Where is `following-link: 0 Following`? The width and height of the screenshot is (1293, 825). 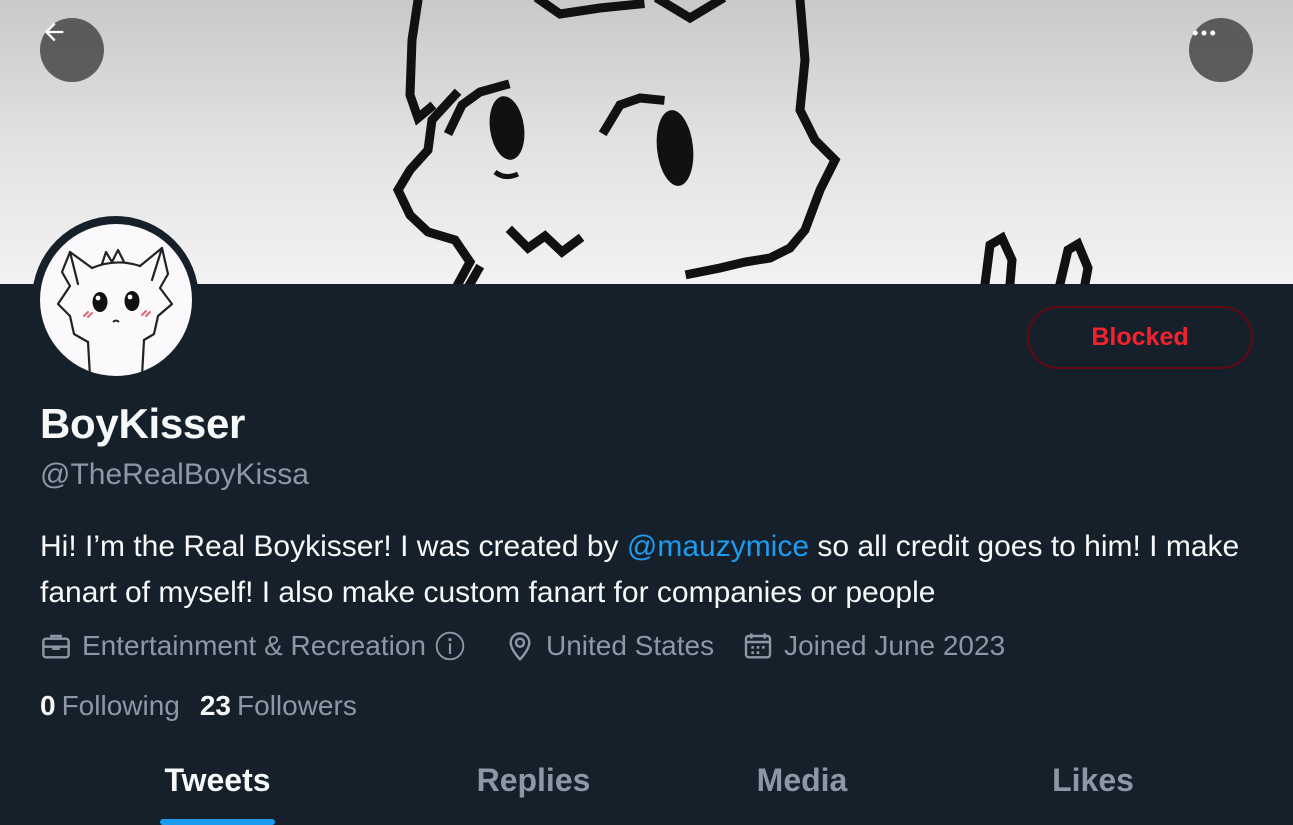 following-link: 0 Following is located at coordinates (110, 706).